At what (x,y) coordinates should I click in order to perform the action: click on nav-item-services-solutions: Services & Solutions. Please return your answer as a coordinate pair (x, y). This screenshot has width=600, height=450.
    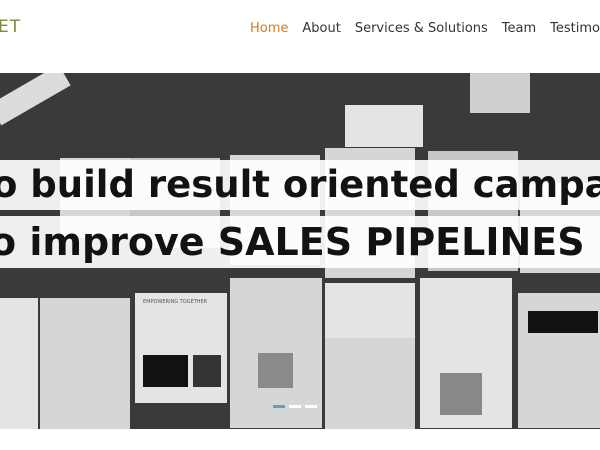
    Looking at the image, I should click on (421, 28).